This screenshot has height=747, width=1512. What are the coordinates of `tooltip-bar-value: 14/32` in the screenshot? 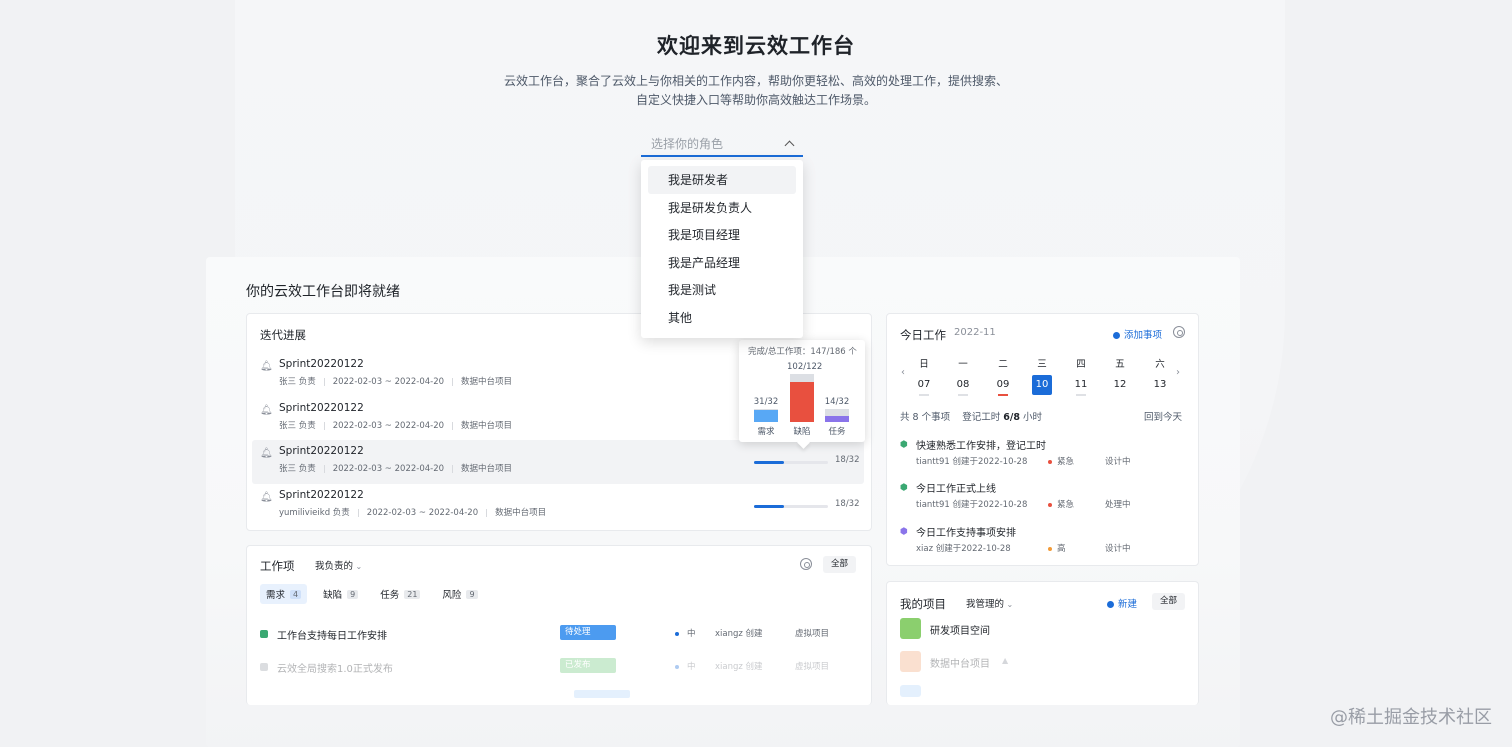 It's located at (837, 402).